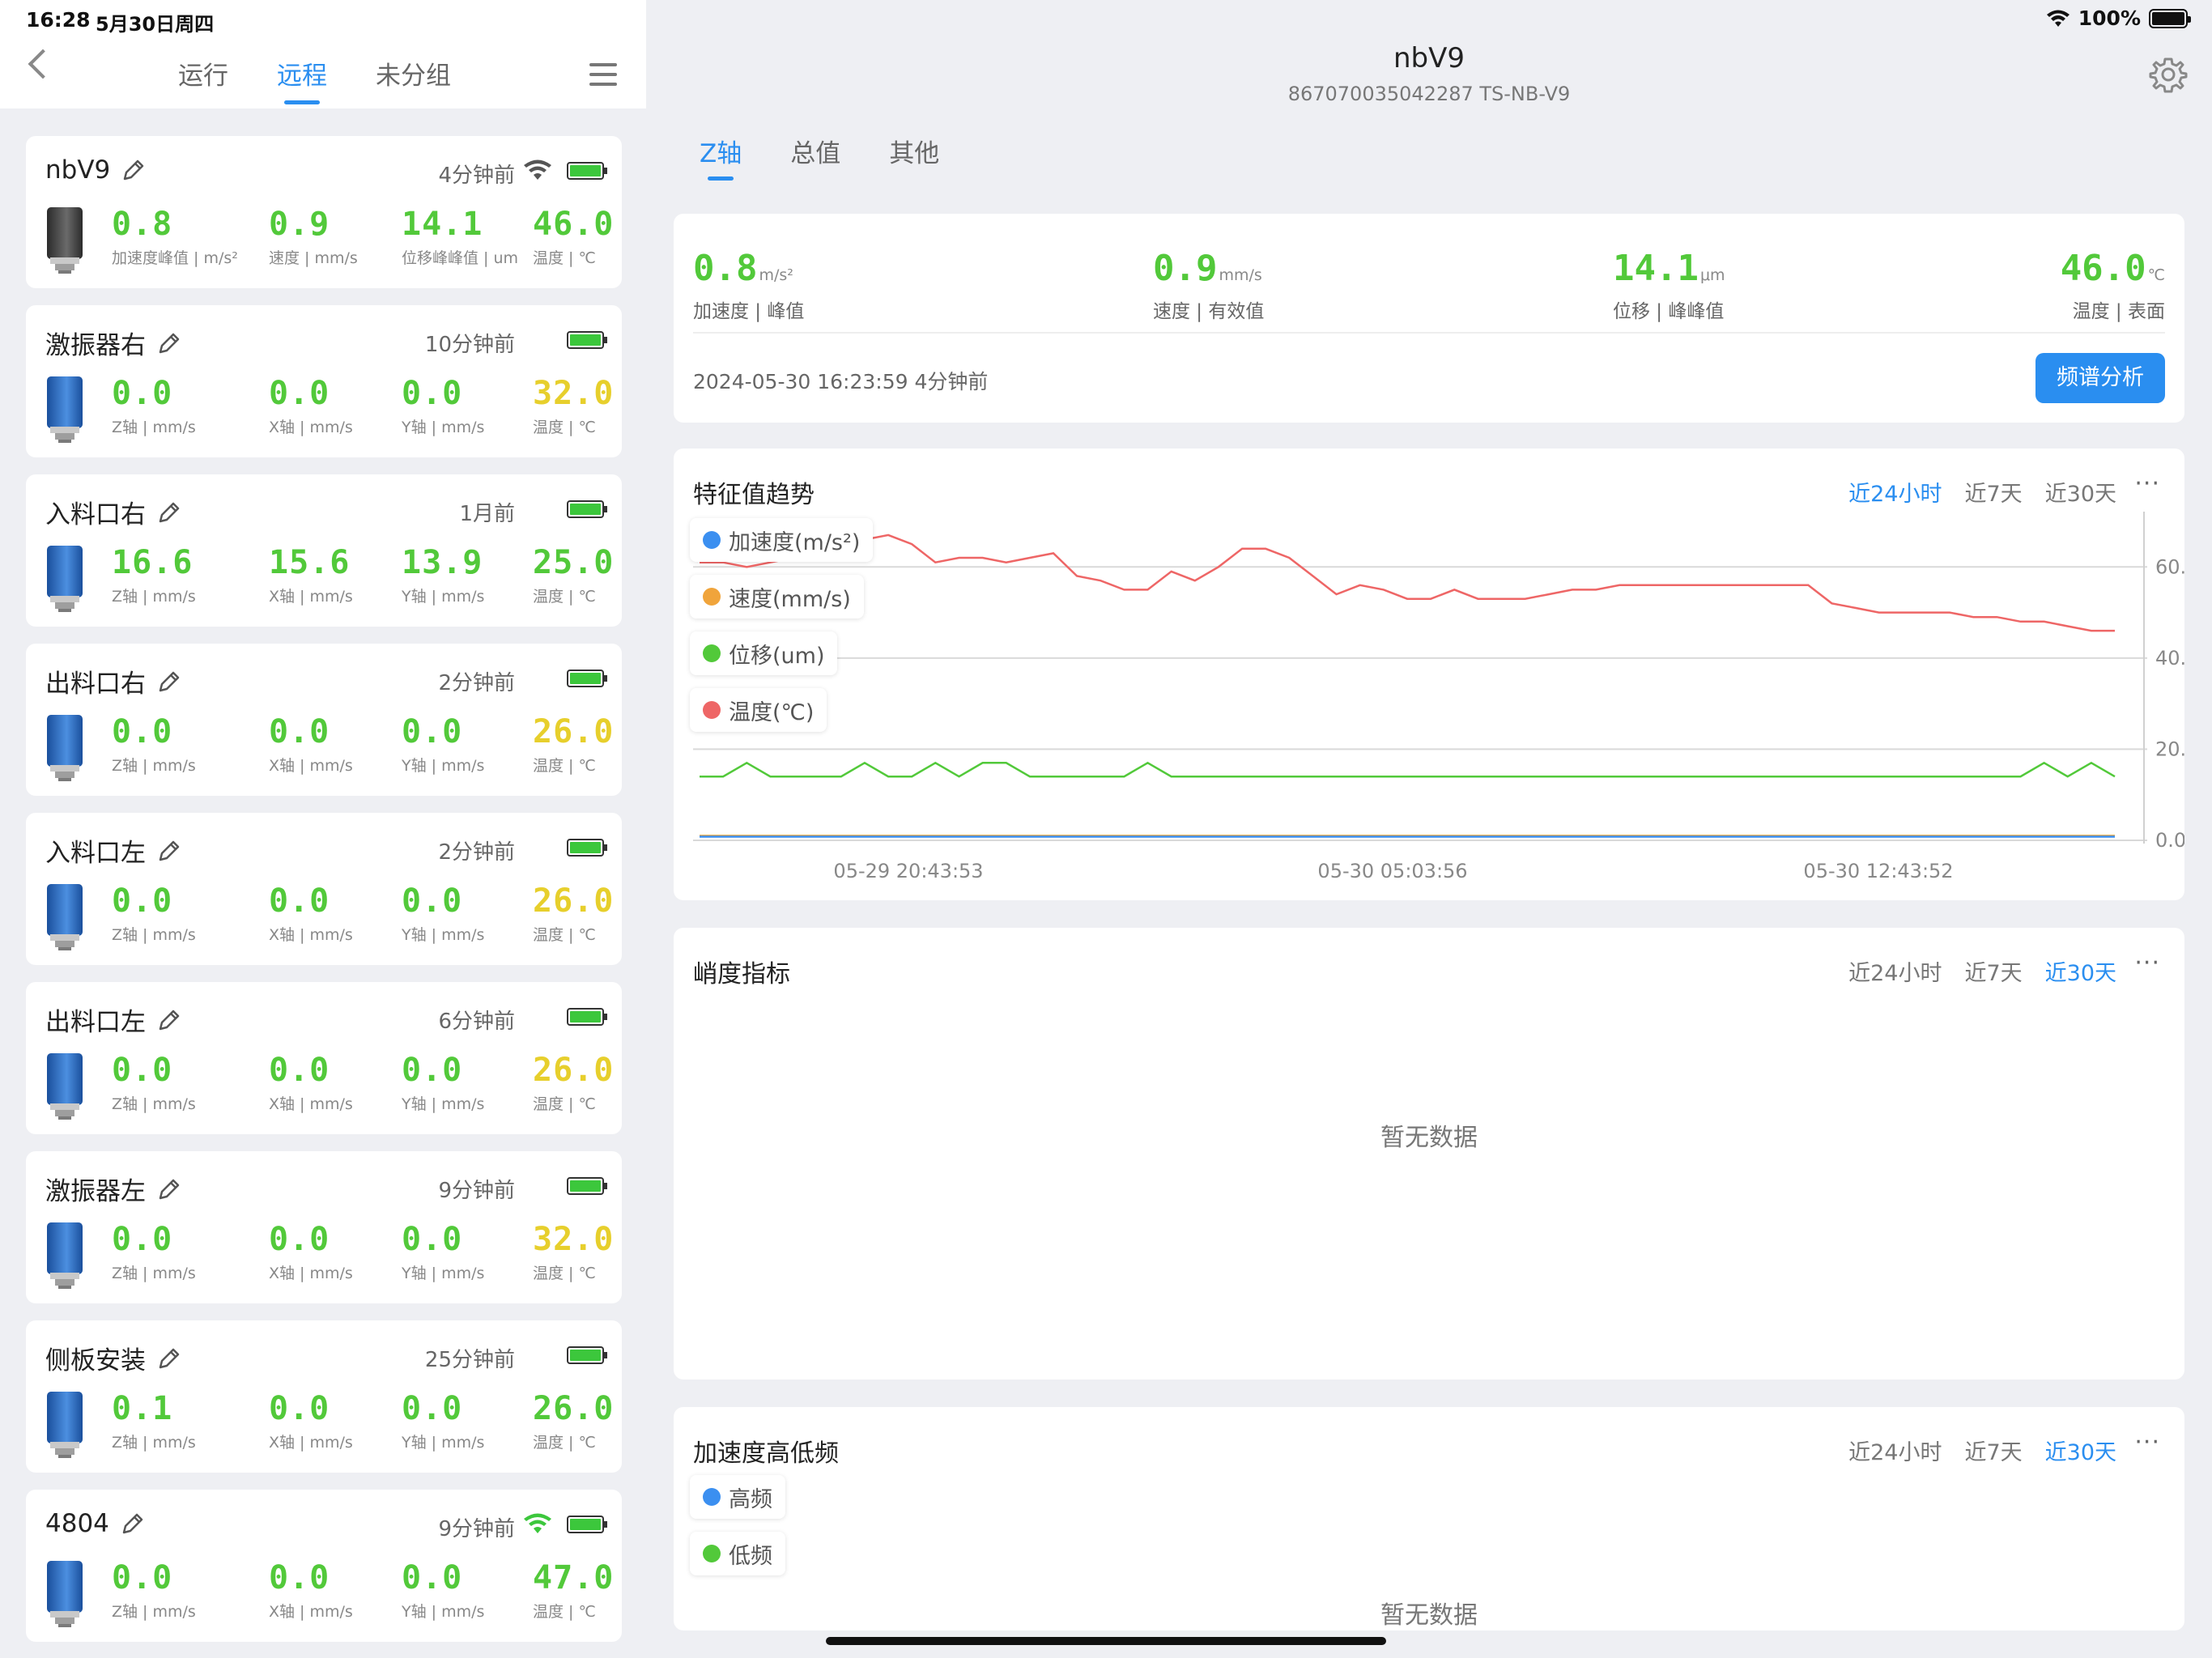 The width and height of the screenshot is (2212, 1658). What do you see at coordinates (156, 24) in the screenshot?
I see `status-date: 5月30日周四` at bounding box center [156, 24].